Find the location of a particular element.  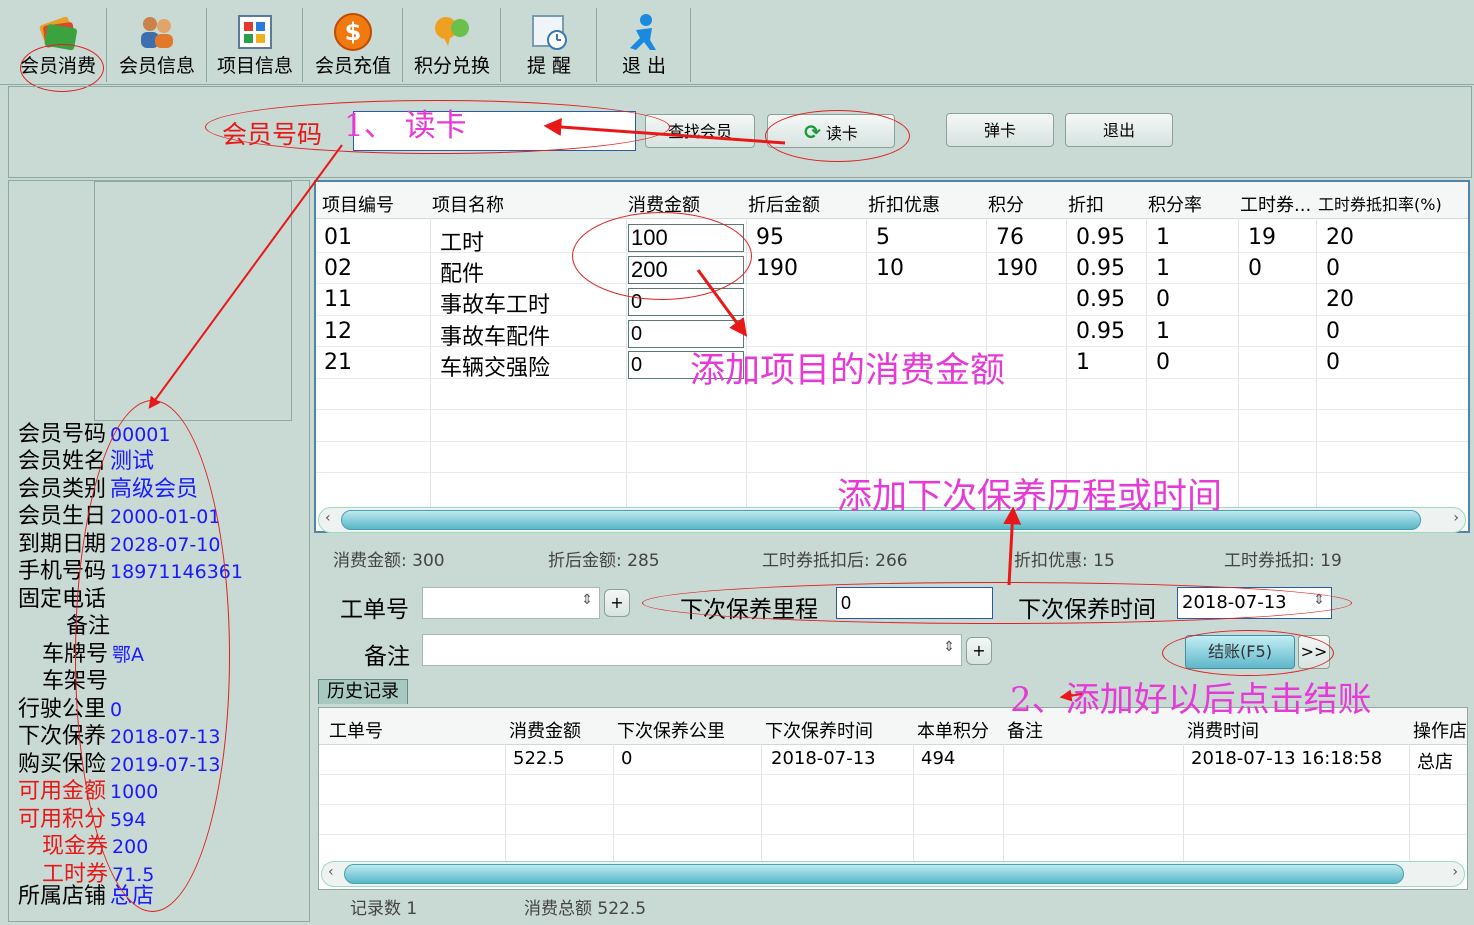

items-cell: 190 is located at coordinates (1017, 268).